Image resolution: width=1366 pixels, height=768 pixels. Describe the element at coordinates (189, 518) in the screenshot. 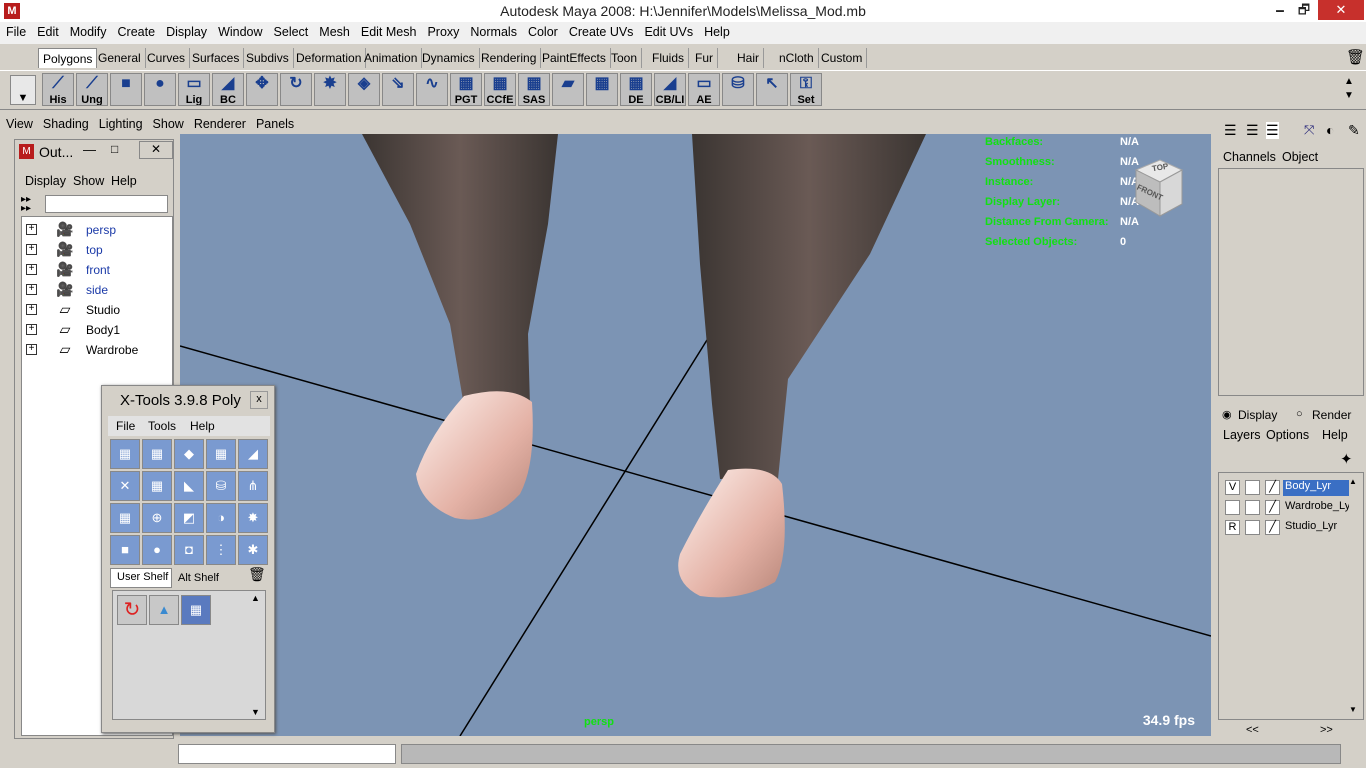

I see `xtools-tool-13-icon: ◩` at that location.